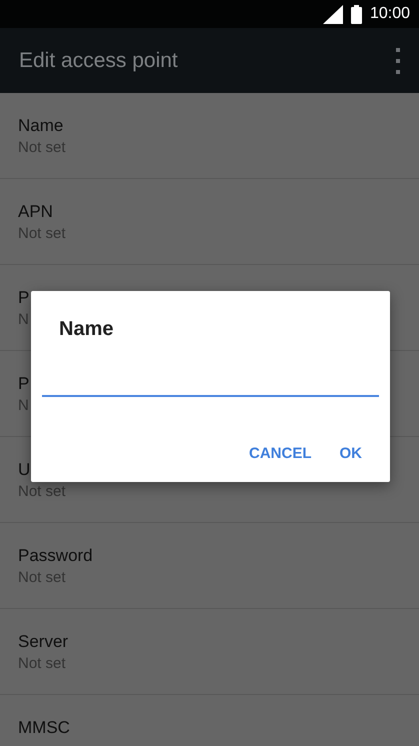  I want to click on status-time: 10:00, so click(390, 14).